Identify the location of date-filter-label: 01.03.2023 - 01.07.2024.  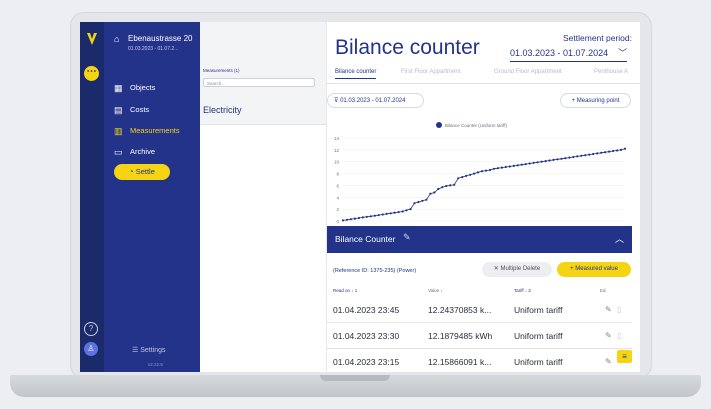
(373, 101).